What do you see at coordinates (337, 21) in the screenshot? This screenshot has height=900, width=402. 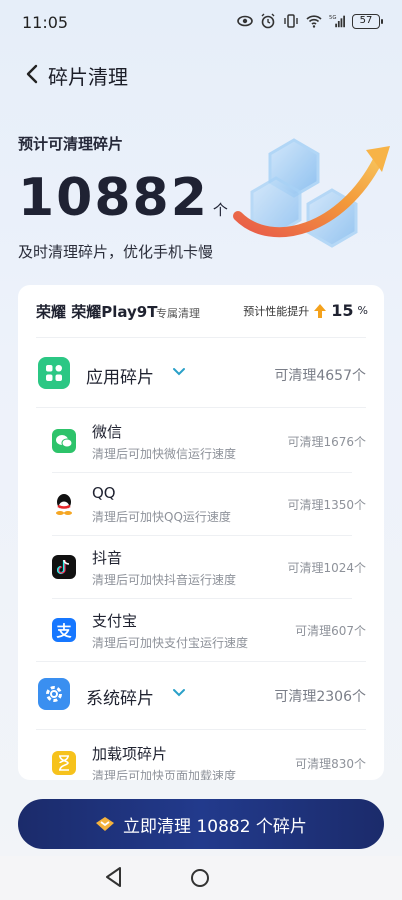 I see `5g-signal-icon: 5G` at bounding box center [337, 21].